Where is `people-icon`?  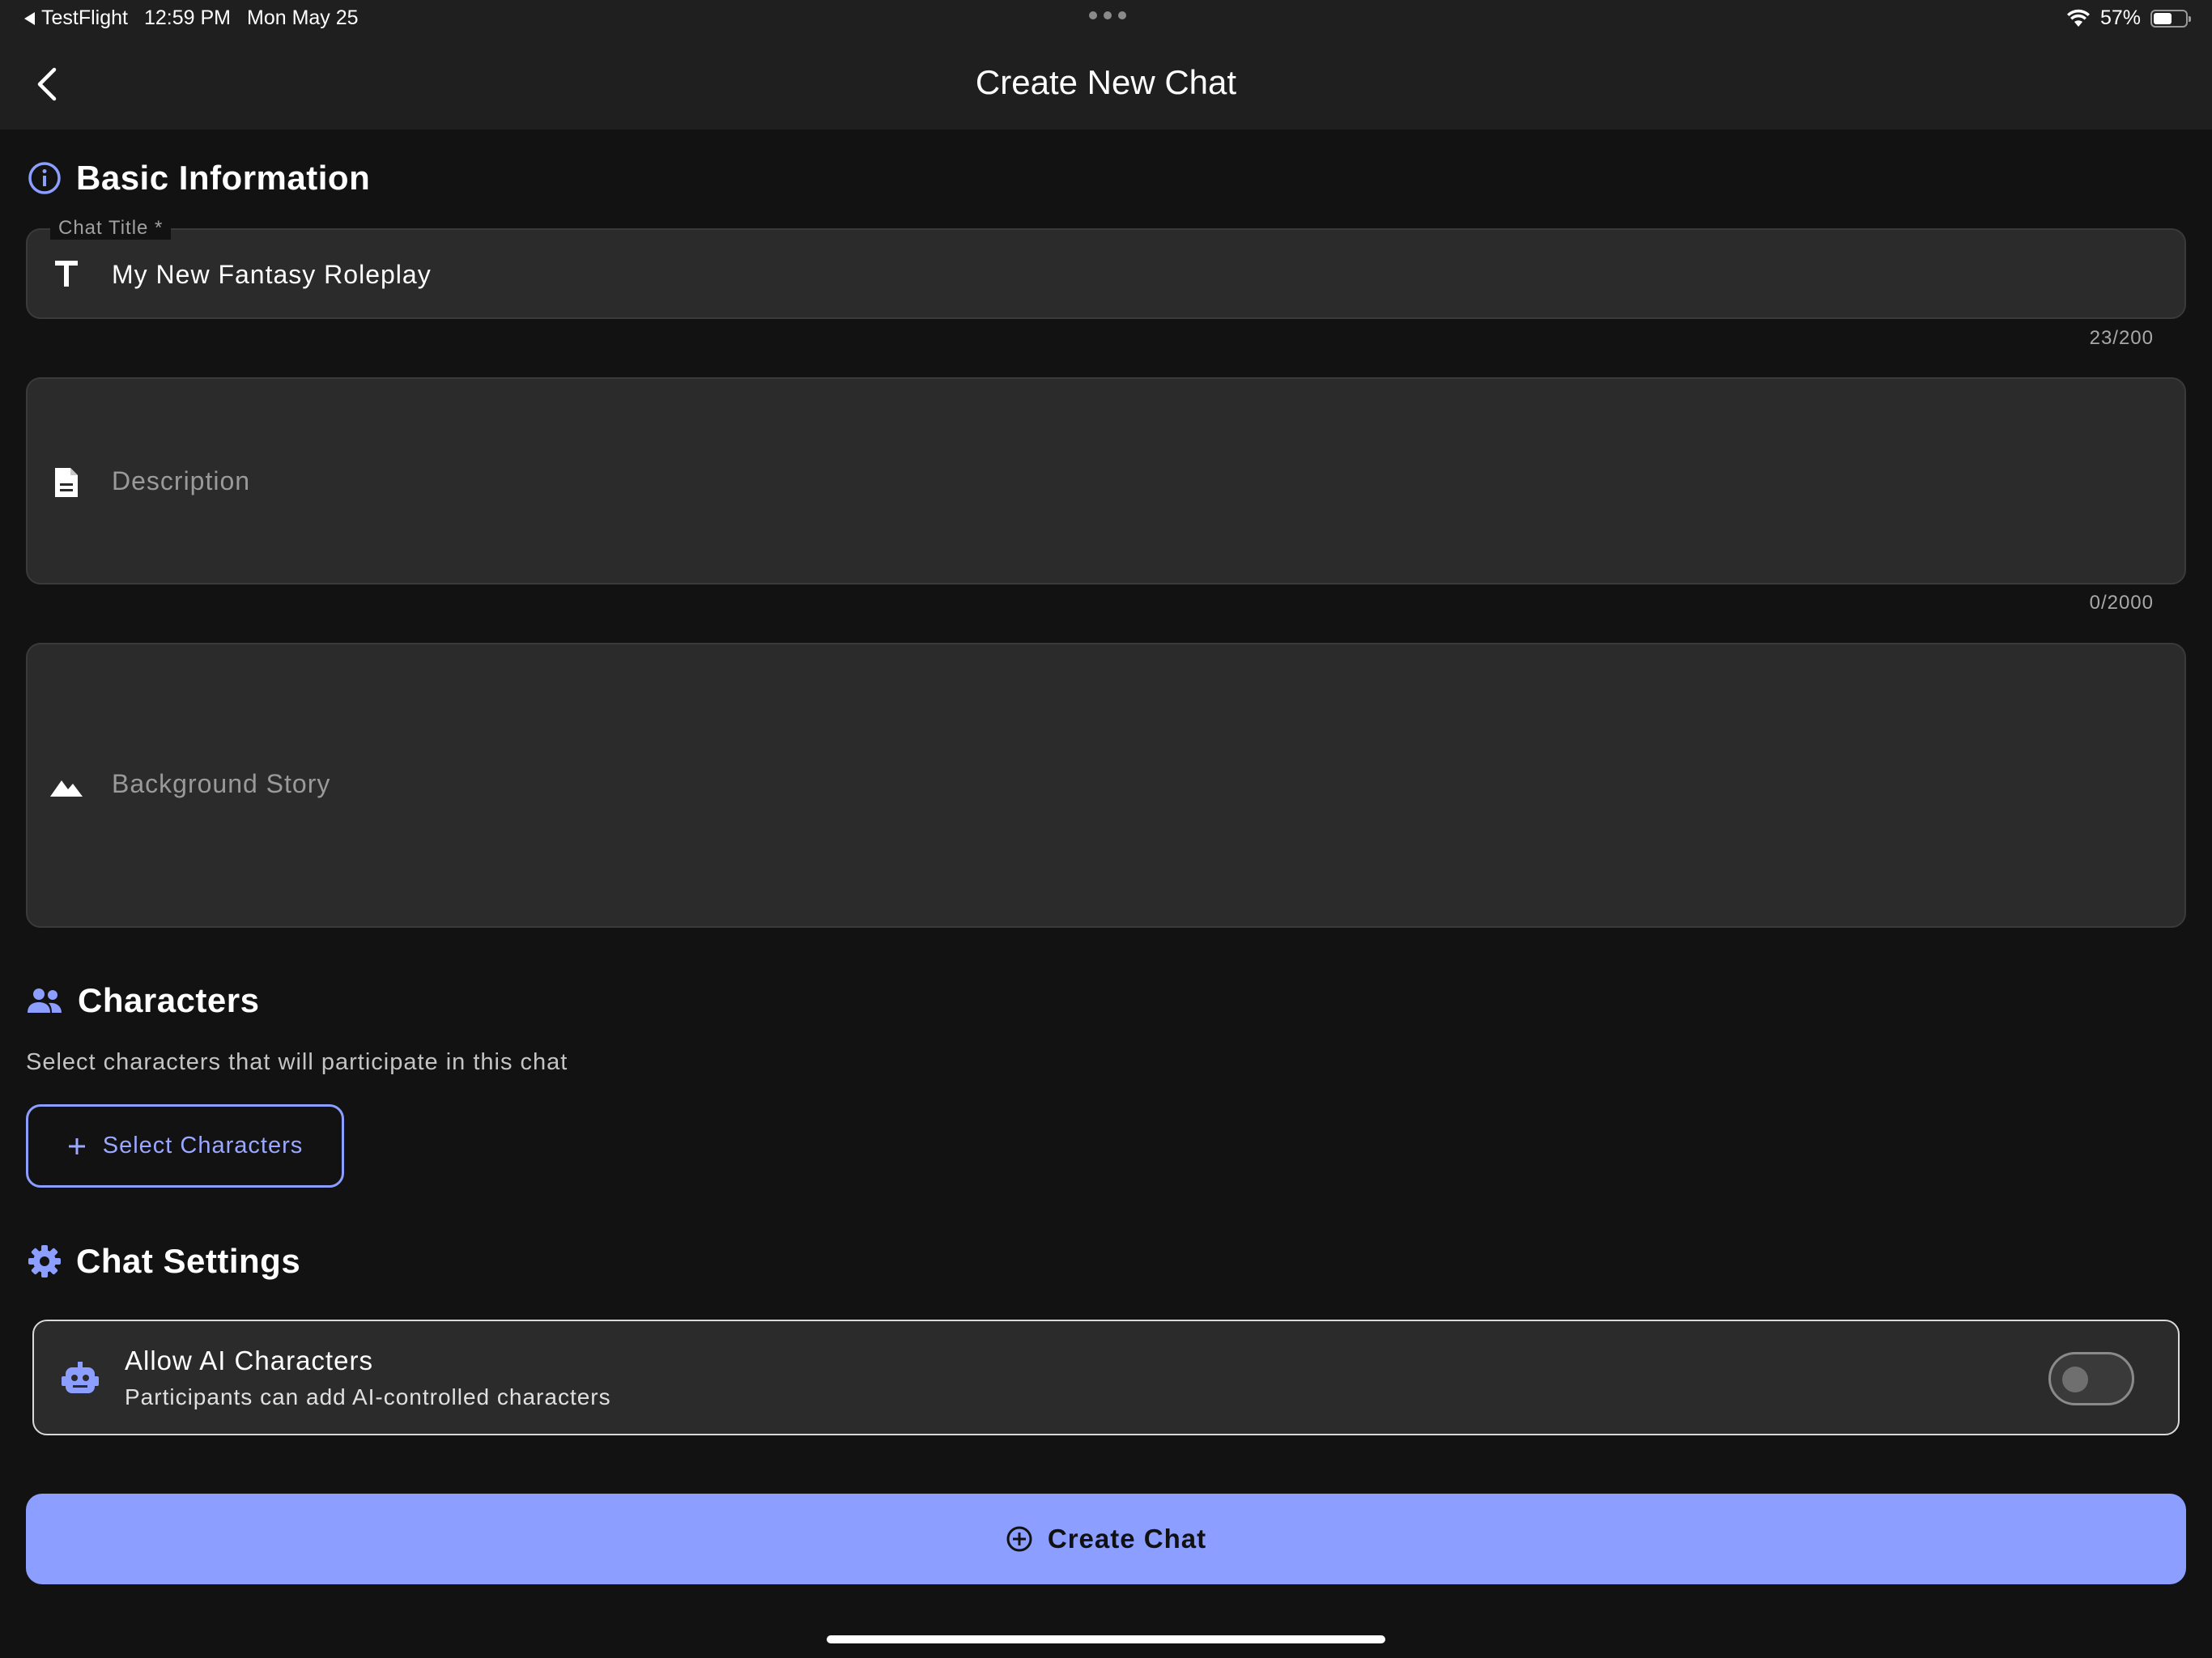 people-icon is located at coordinates (45, 1000).